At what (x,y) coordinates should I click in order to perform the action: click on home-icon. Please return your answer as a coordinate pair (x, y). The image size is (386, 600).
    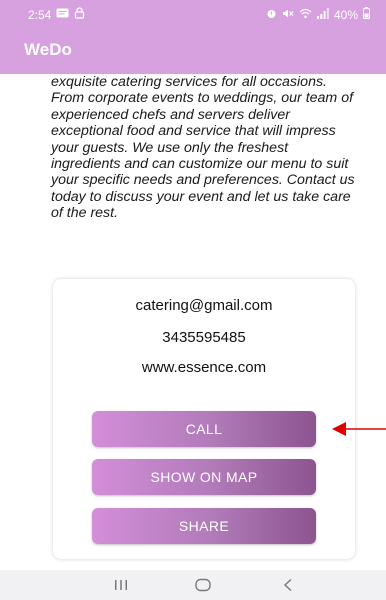
    Looking at the image, I should click on (203, 585).